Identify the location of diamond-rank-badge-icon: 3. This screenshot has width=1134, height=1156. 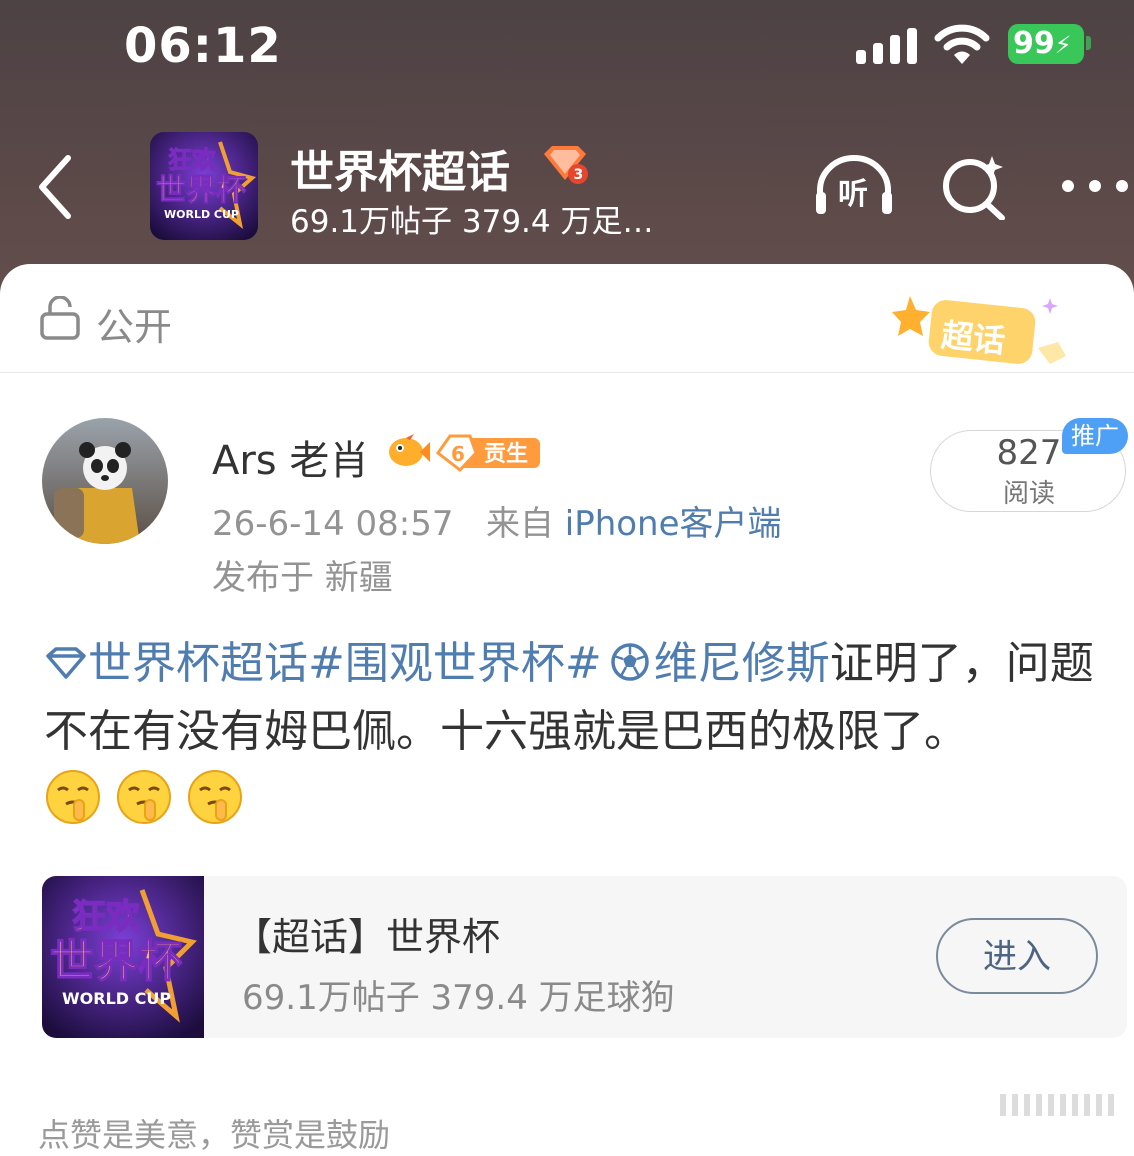
(566, 165).